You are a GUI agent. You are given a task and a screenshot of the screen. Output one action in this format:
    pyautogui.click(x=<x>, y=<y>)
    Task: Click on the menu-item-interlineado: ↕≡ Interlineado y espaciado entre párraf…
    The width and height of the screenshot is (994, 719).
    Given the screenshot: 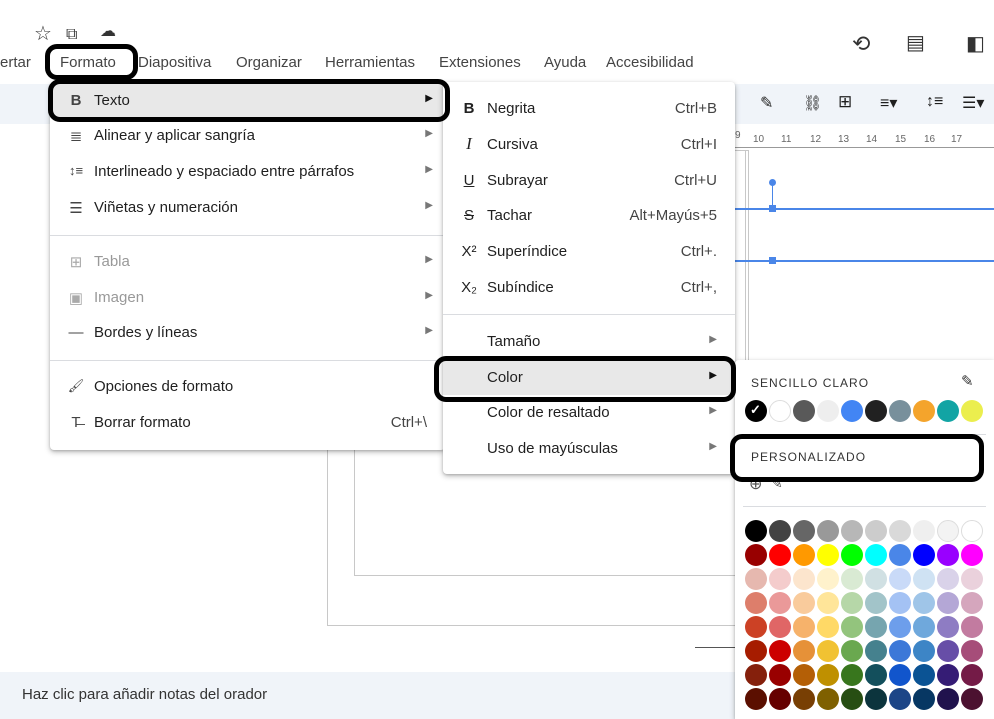 What is the action you would take?
    pyautogui.click(x=247, y=172)
    